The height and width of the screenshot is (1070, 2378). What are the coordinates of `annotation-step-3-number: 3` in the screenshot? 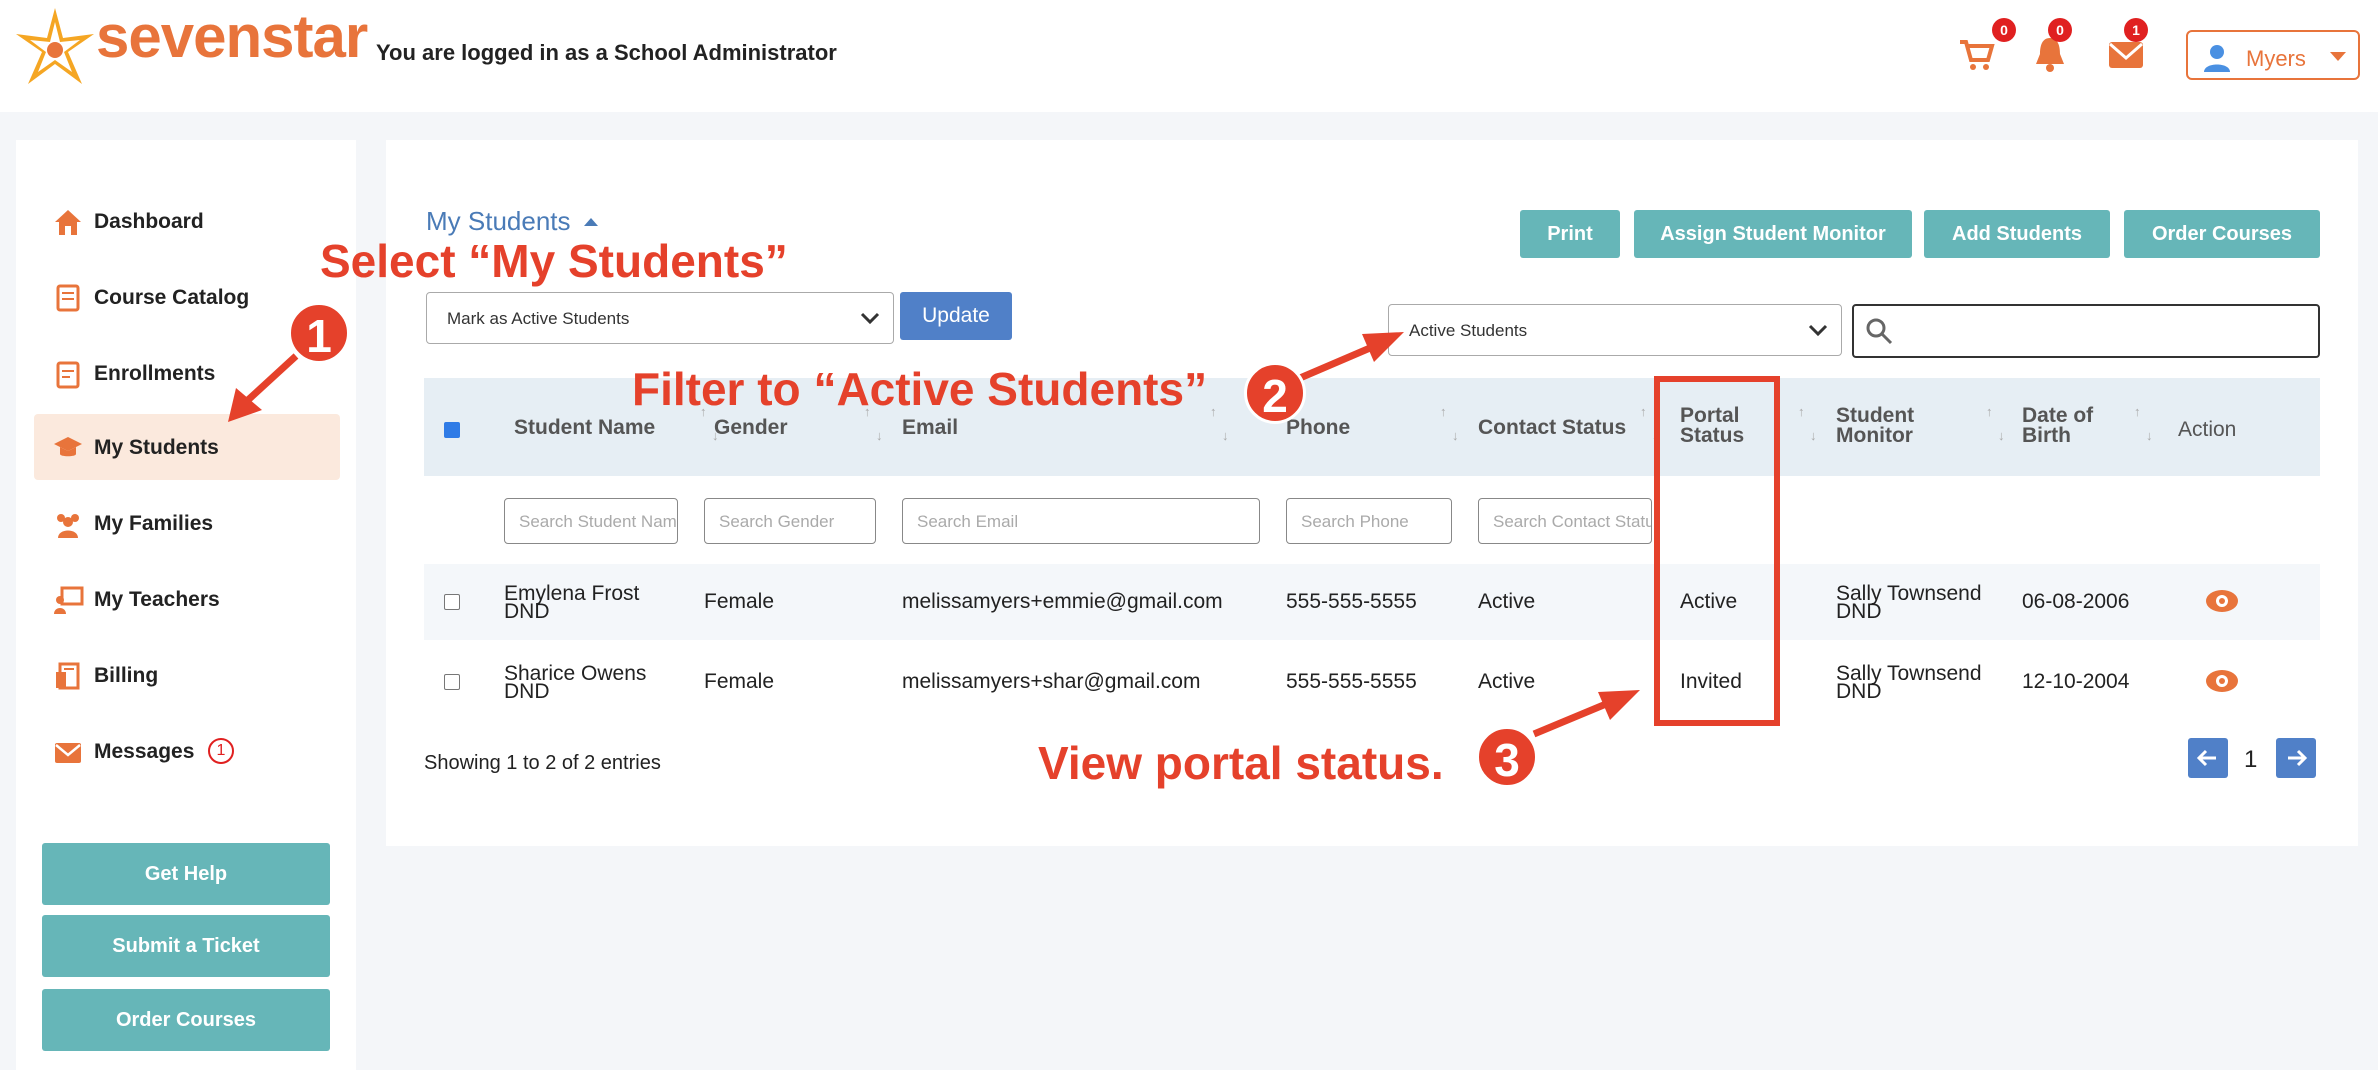 It's located at (1507, 757).